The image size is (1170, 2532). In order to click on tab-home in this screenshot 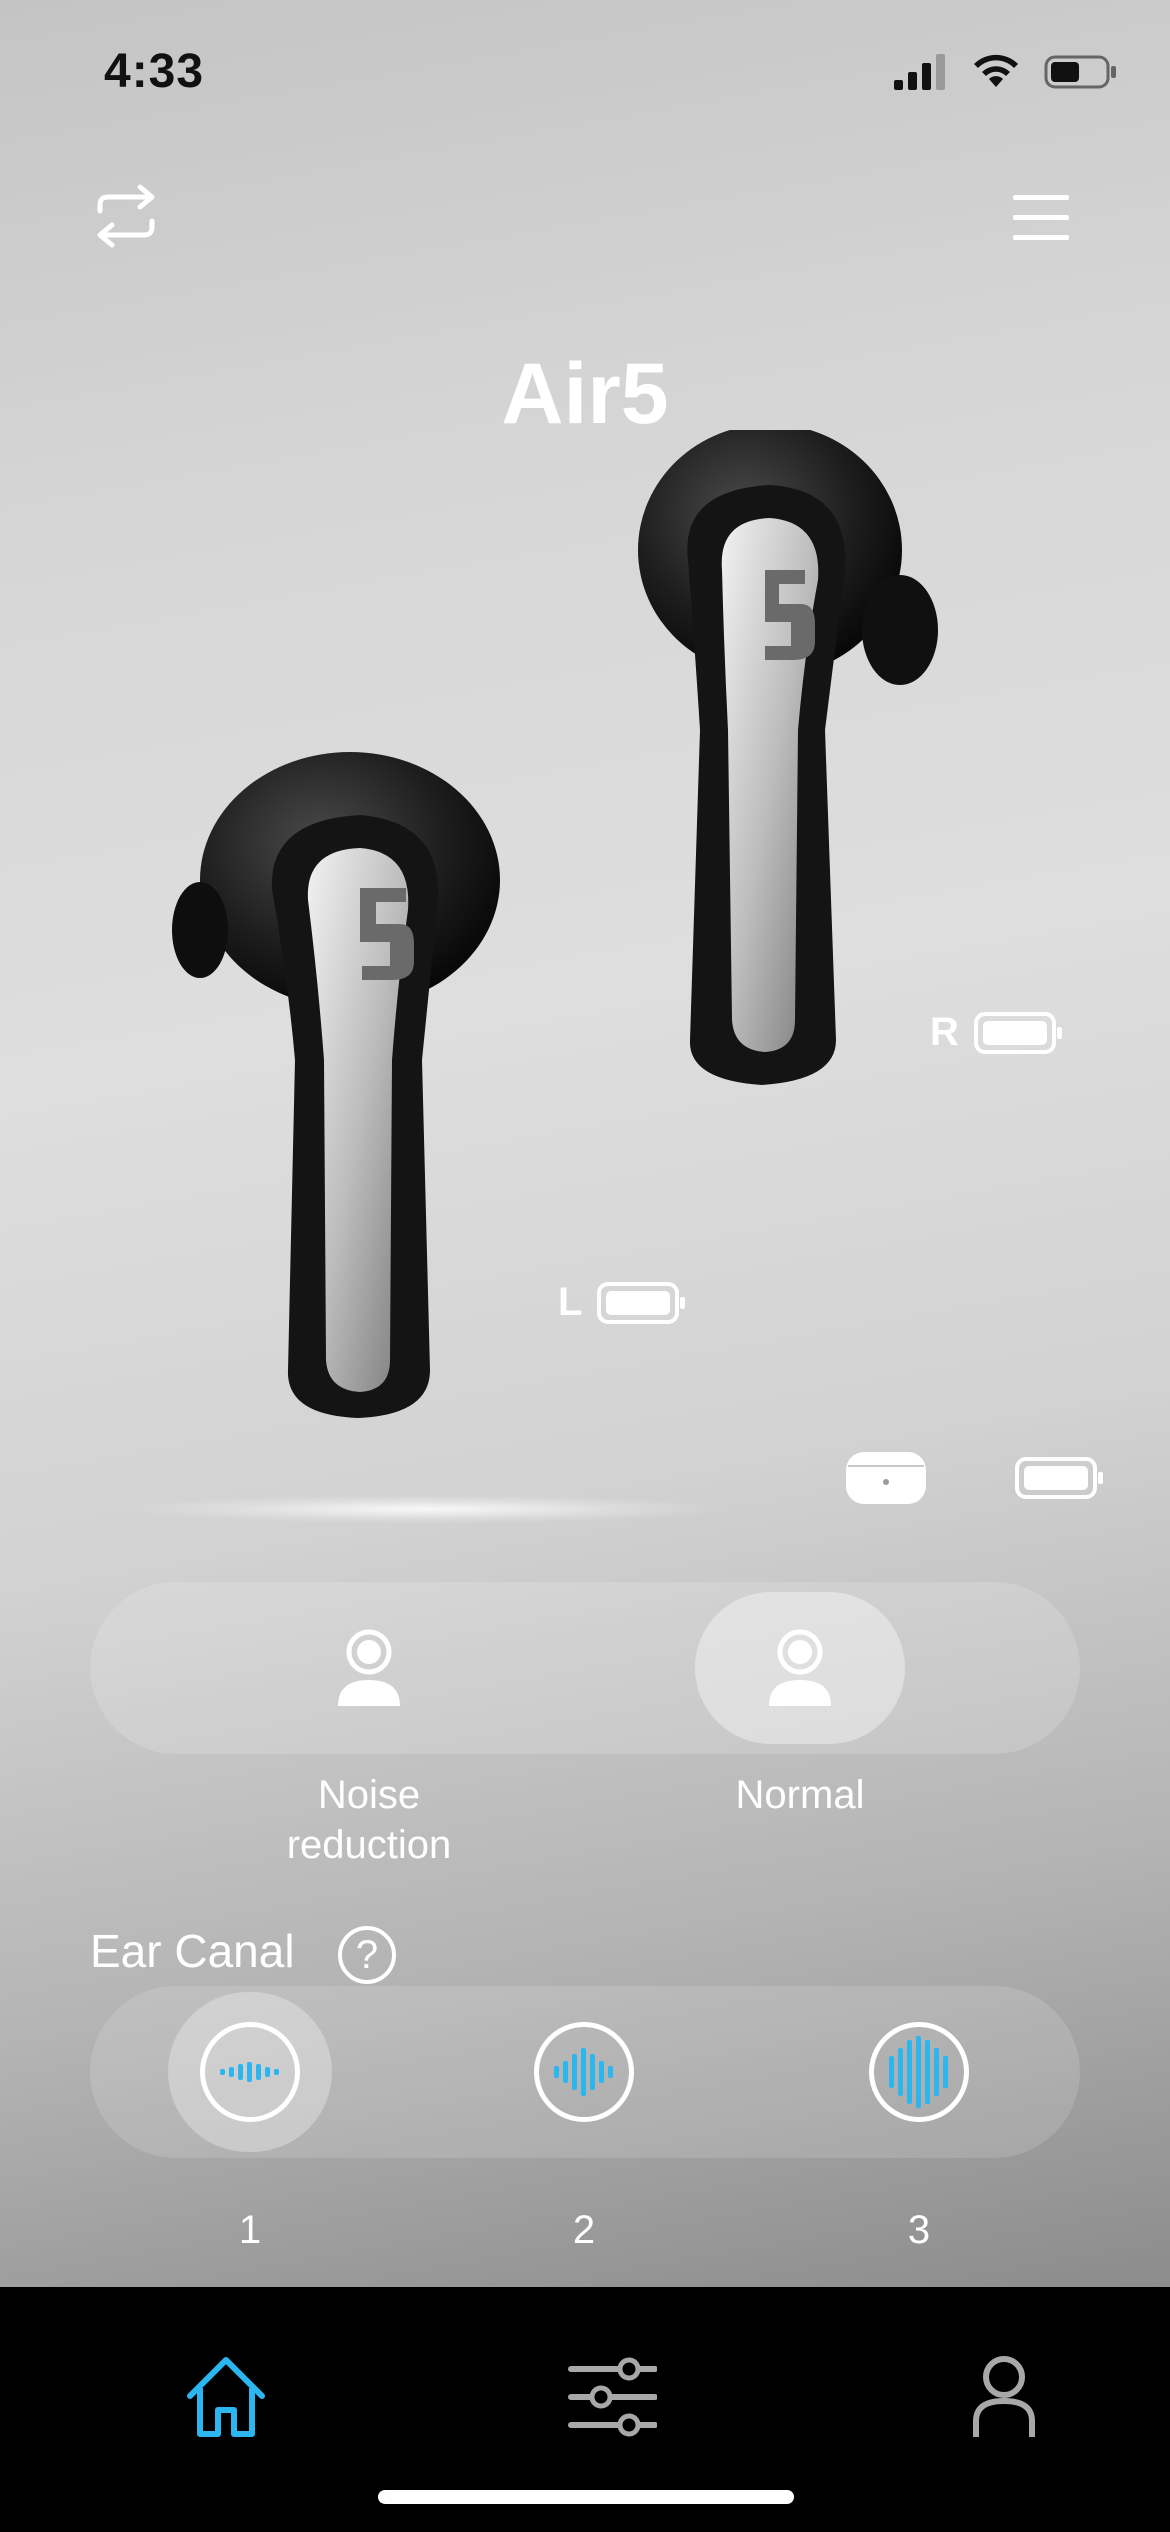, I will do `click(226, 2397)`.